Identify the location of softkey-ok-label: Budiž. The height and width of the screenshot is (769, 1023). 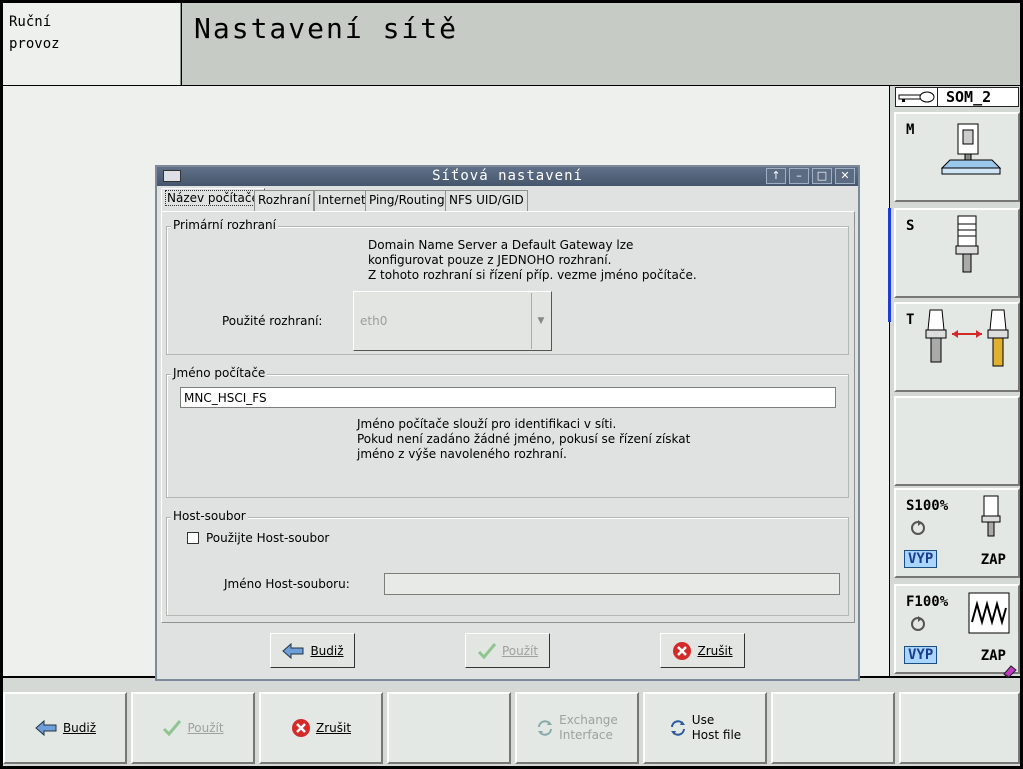
(79, 728).